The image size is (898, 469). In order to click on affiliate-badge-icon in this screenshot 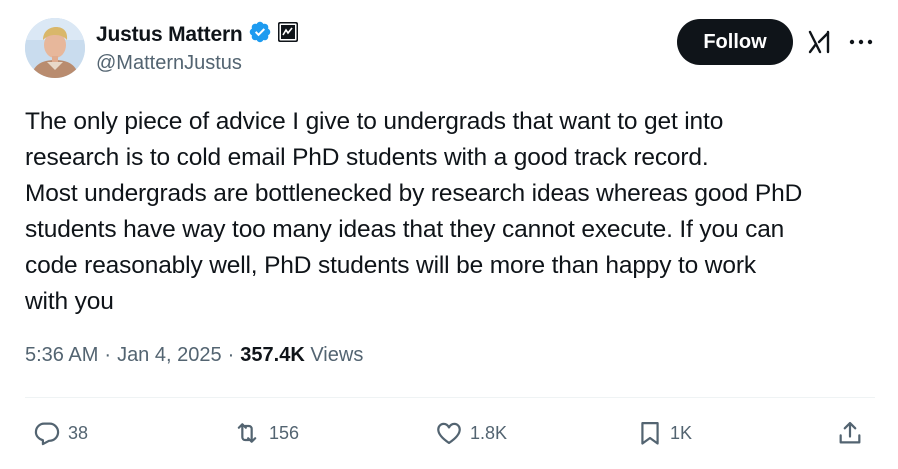, I will do `click(288, 34)`.